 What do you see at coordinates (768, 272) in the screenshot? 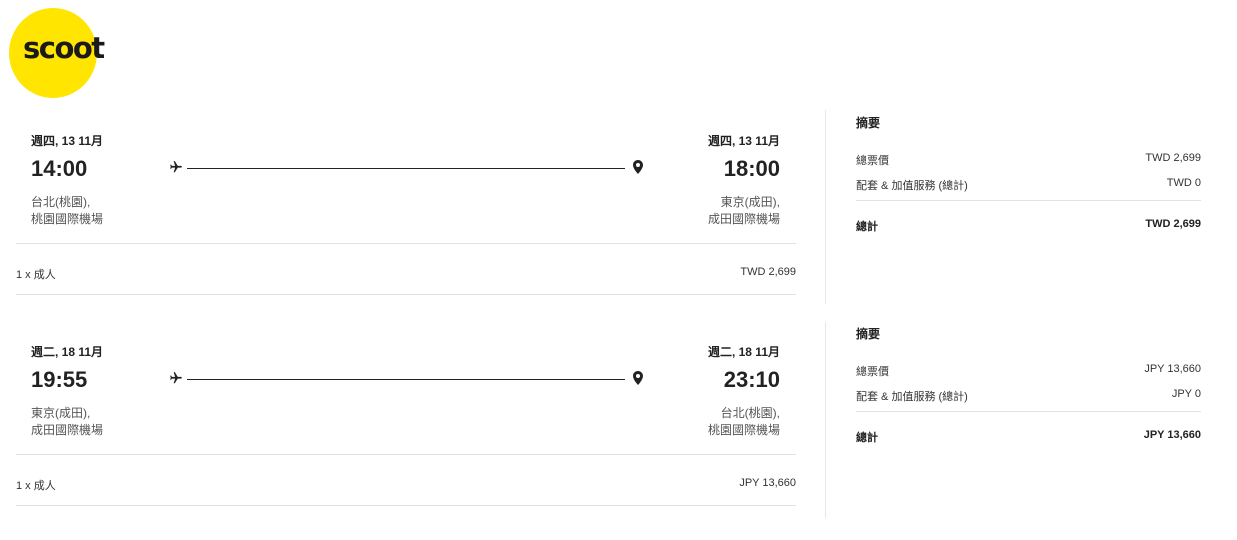
I see `passenger-fare: TWD 2,699` at bounding box center [768, 272].